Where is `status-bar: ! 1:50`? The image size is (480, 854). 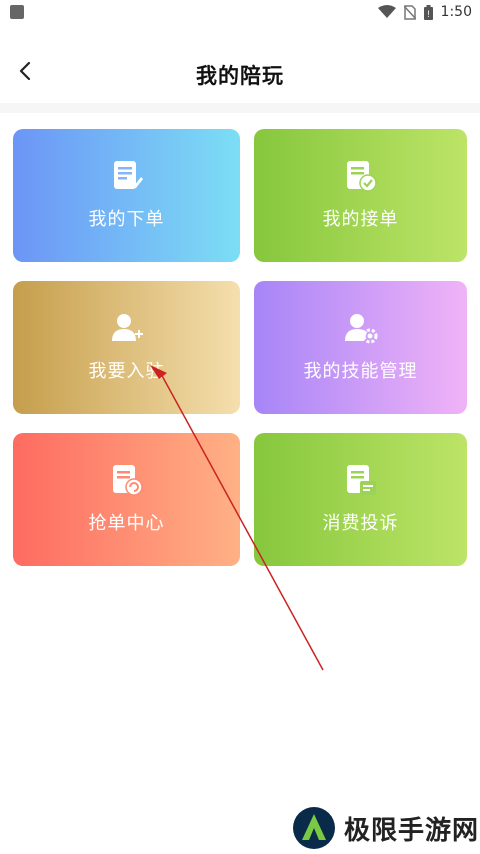
status-bar: ! 1:50 is located at coordinates (240, 12).